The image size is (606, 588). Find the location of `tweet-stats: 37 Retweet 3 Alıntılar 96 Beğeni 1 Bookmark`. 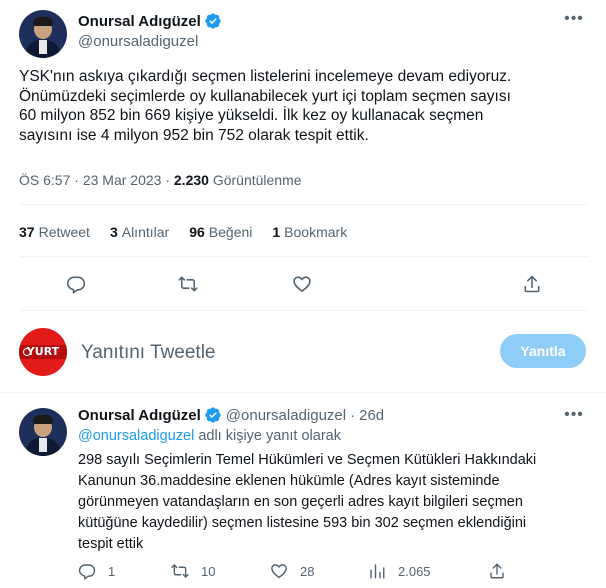

tweet-stats: 37 Retweet 3 Alıntılar 96 Beğeni 1 Bookmark is located at coordinates (193, 232).